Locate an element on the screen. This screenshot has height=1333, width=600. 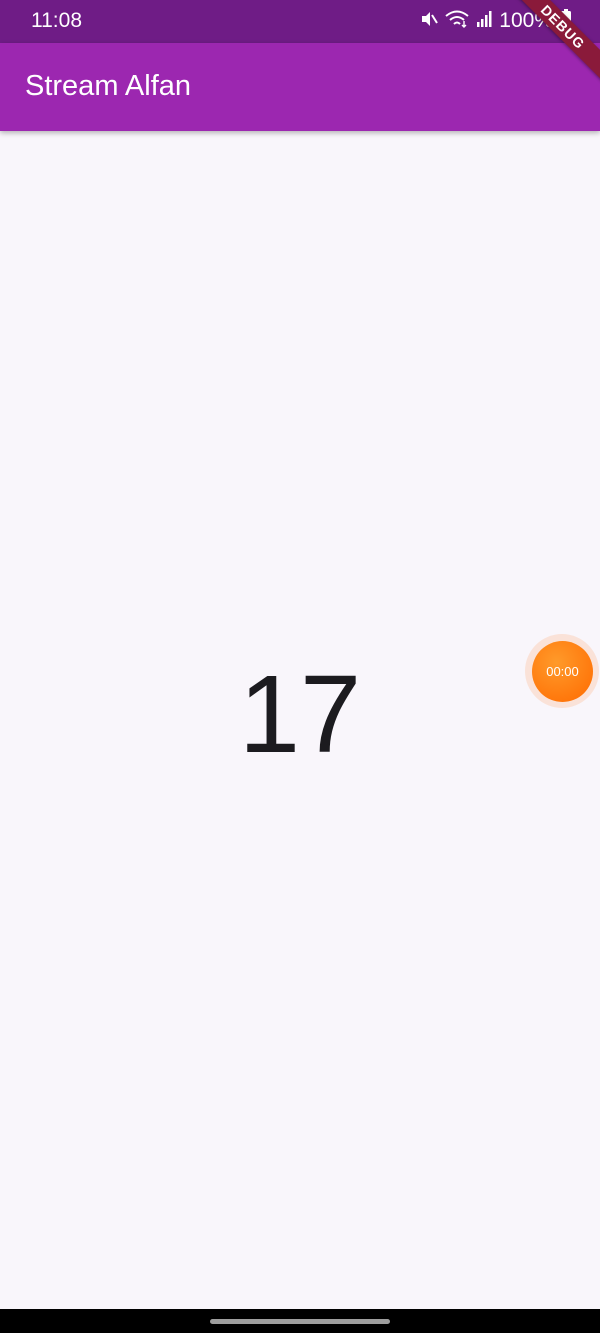
home-indicator is located at coordinates (300, 1321).